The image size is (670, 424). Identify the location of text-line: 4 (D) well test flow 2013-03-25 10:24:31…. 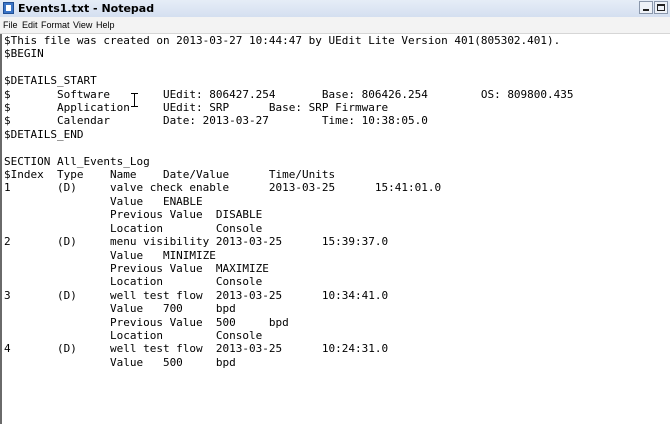
(196, 349).